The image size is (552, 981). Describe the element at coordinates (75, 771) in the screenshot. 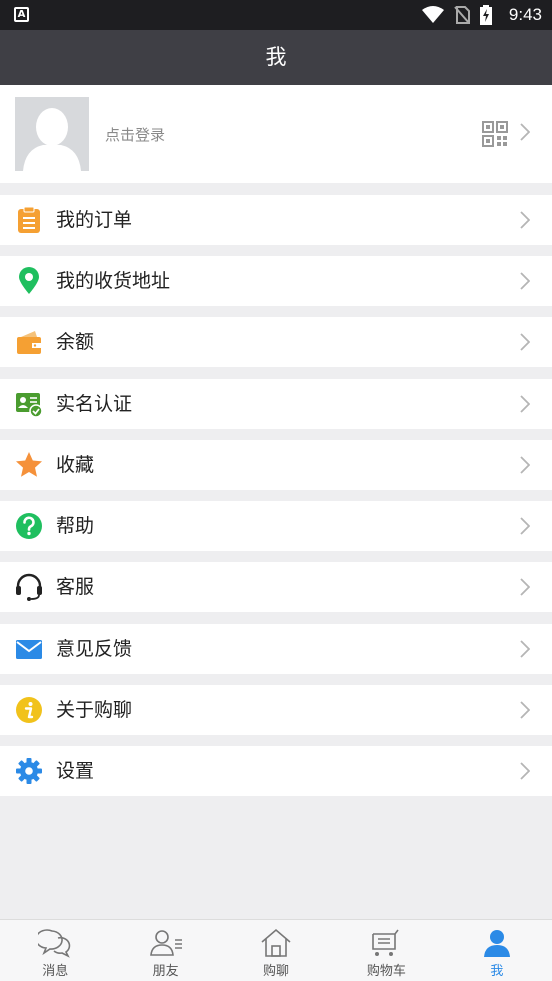

I see `menu-label: 设置` at that location.